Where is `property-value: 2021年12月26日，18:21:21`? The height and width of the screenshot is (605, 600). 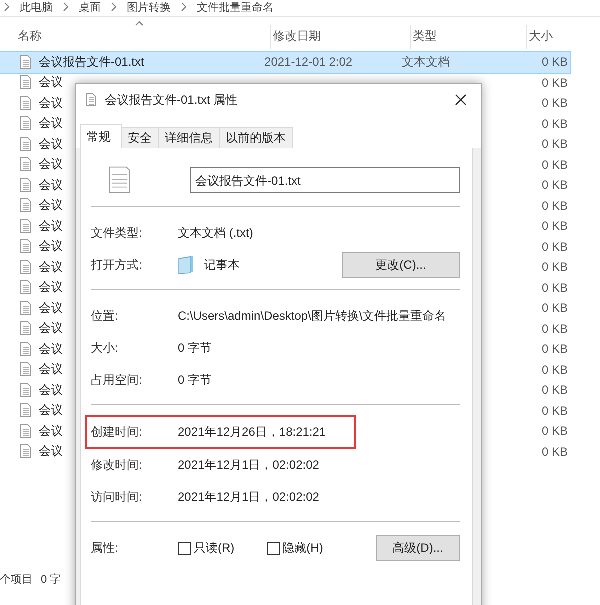
property-value: 2021年12月26日，18:21:21 is located at coordinates (252, 432).